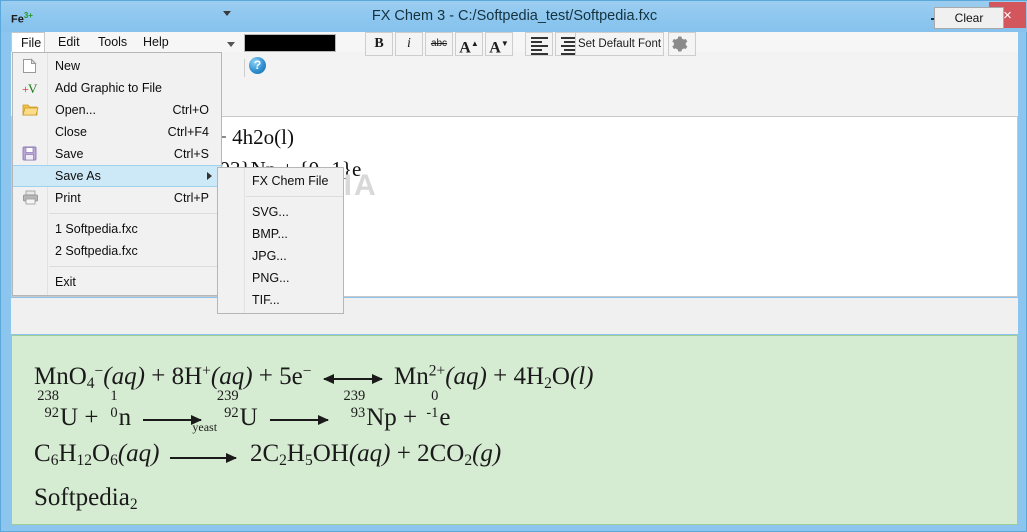 This screenshot has height=532, width=1027. Describe the element at coordinates (30, 154) in the screenshot. I see `floppy-disk-icon` at that location.